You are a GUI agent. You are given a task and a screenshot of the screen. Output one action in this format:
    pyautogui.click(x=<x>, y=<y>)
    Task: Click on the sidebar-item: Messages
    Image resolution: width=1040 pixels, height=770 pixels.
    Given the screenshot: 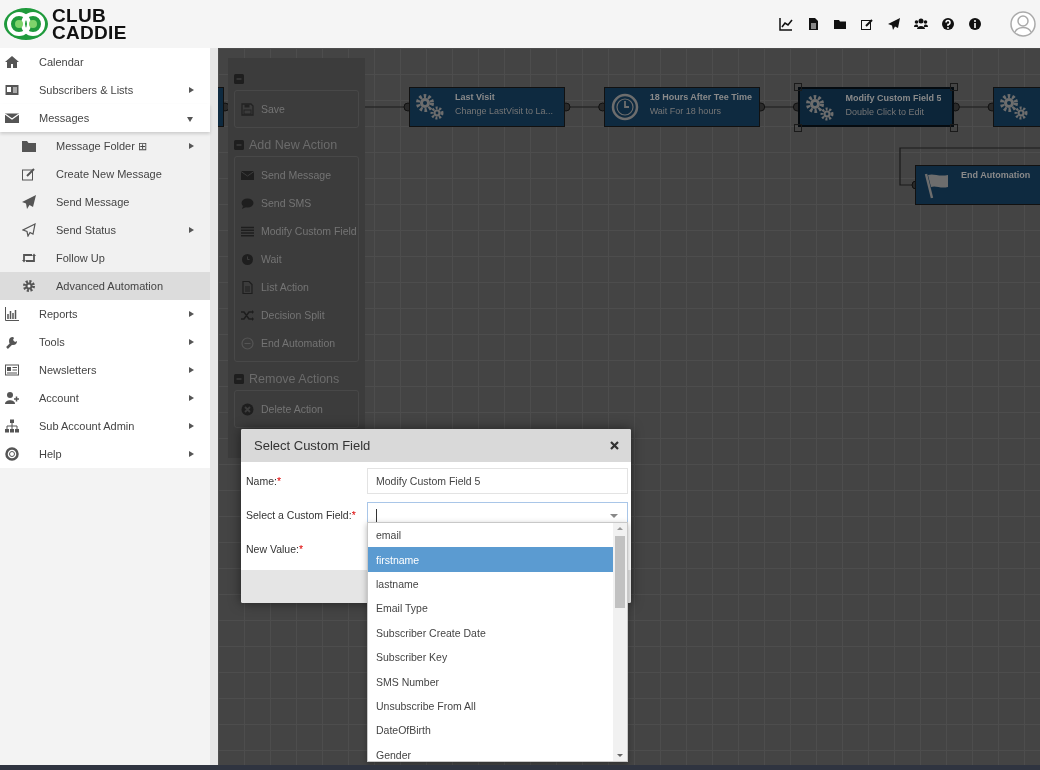 What is the action you would take?
    pyautogui.click(x=105, y=118)
    